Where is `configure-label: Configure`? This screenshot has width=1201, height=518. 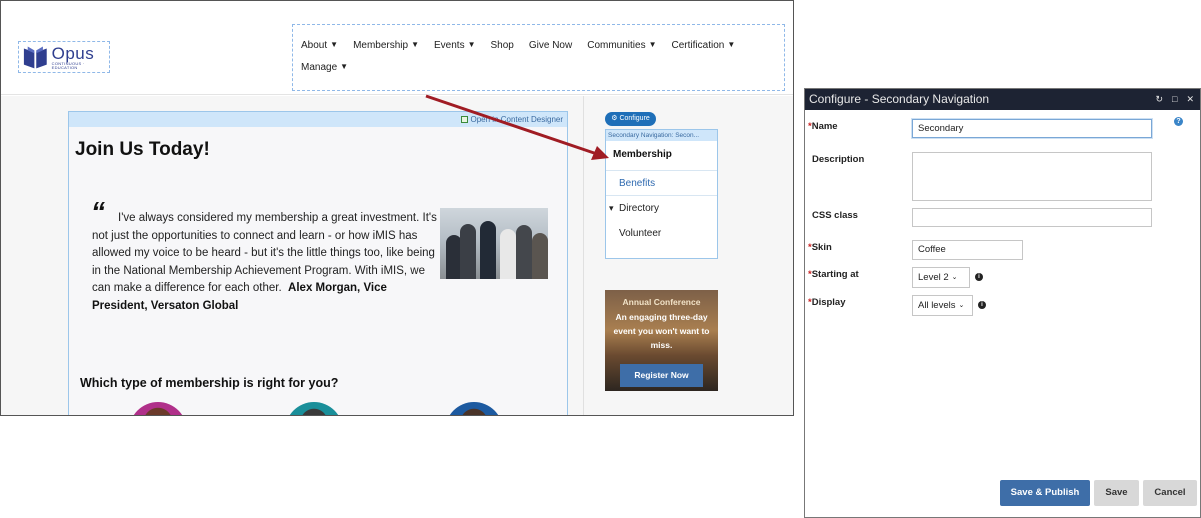 configure-label: Configure is located at coordinates (634, 118).